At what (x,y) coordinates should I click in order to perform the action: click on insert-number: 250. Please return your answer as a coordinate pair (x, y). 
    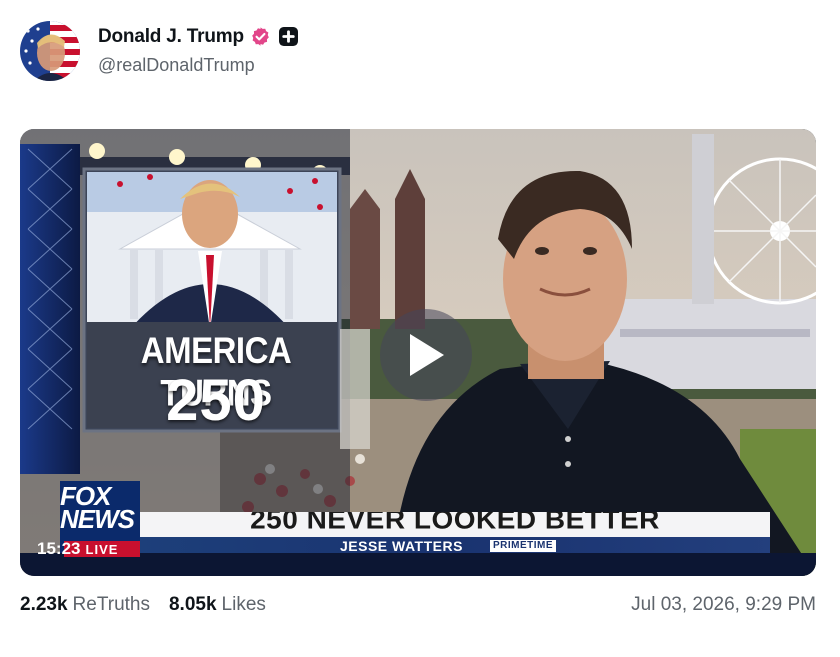
    Looking at the image, I should click on (216, 400).